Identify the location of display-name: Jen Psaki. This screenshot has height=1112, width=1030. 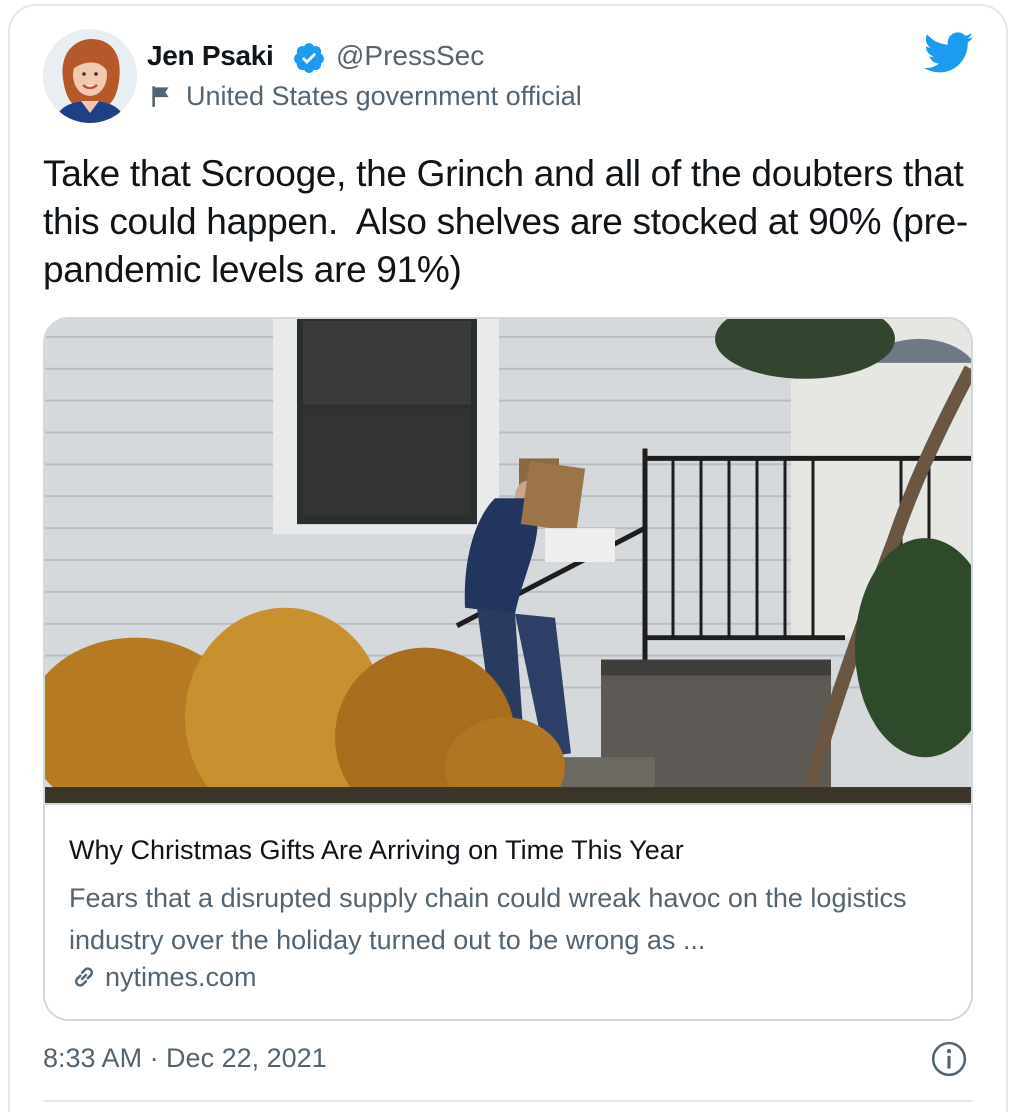
(210, 56).